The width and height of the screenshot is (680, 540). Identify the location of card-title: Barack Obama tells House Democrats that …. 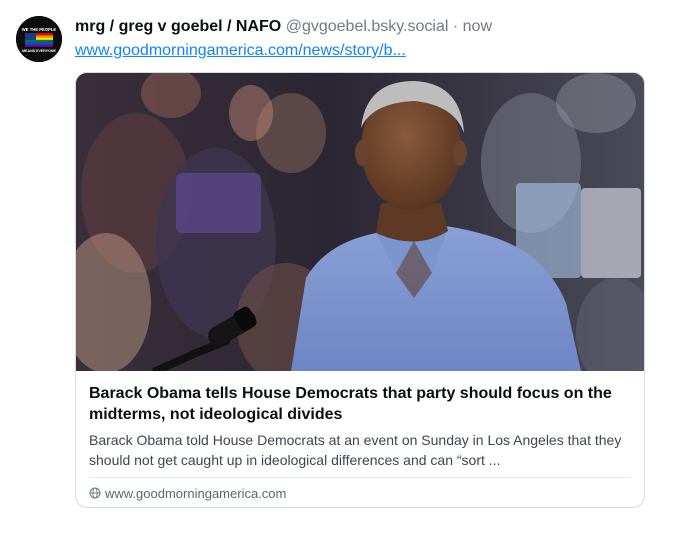
(350, 404).